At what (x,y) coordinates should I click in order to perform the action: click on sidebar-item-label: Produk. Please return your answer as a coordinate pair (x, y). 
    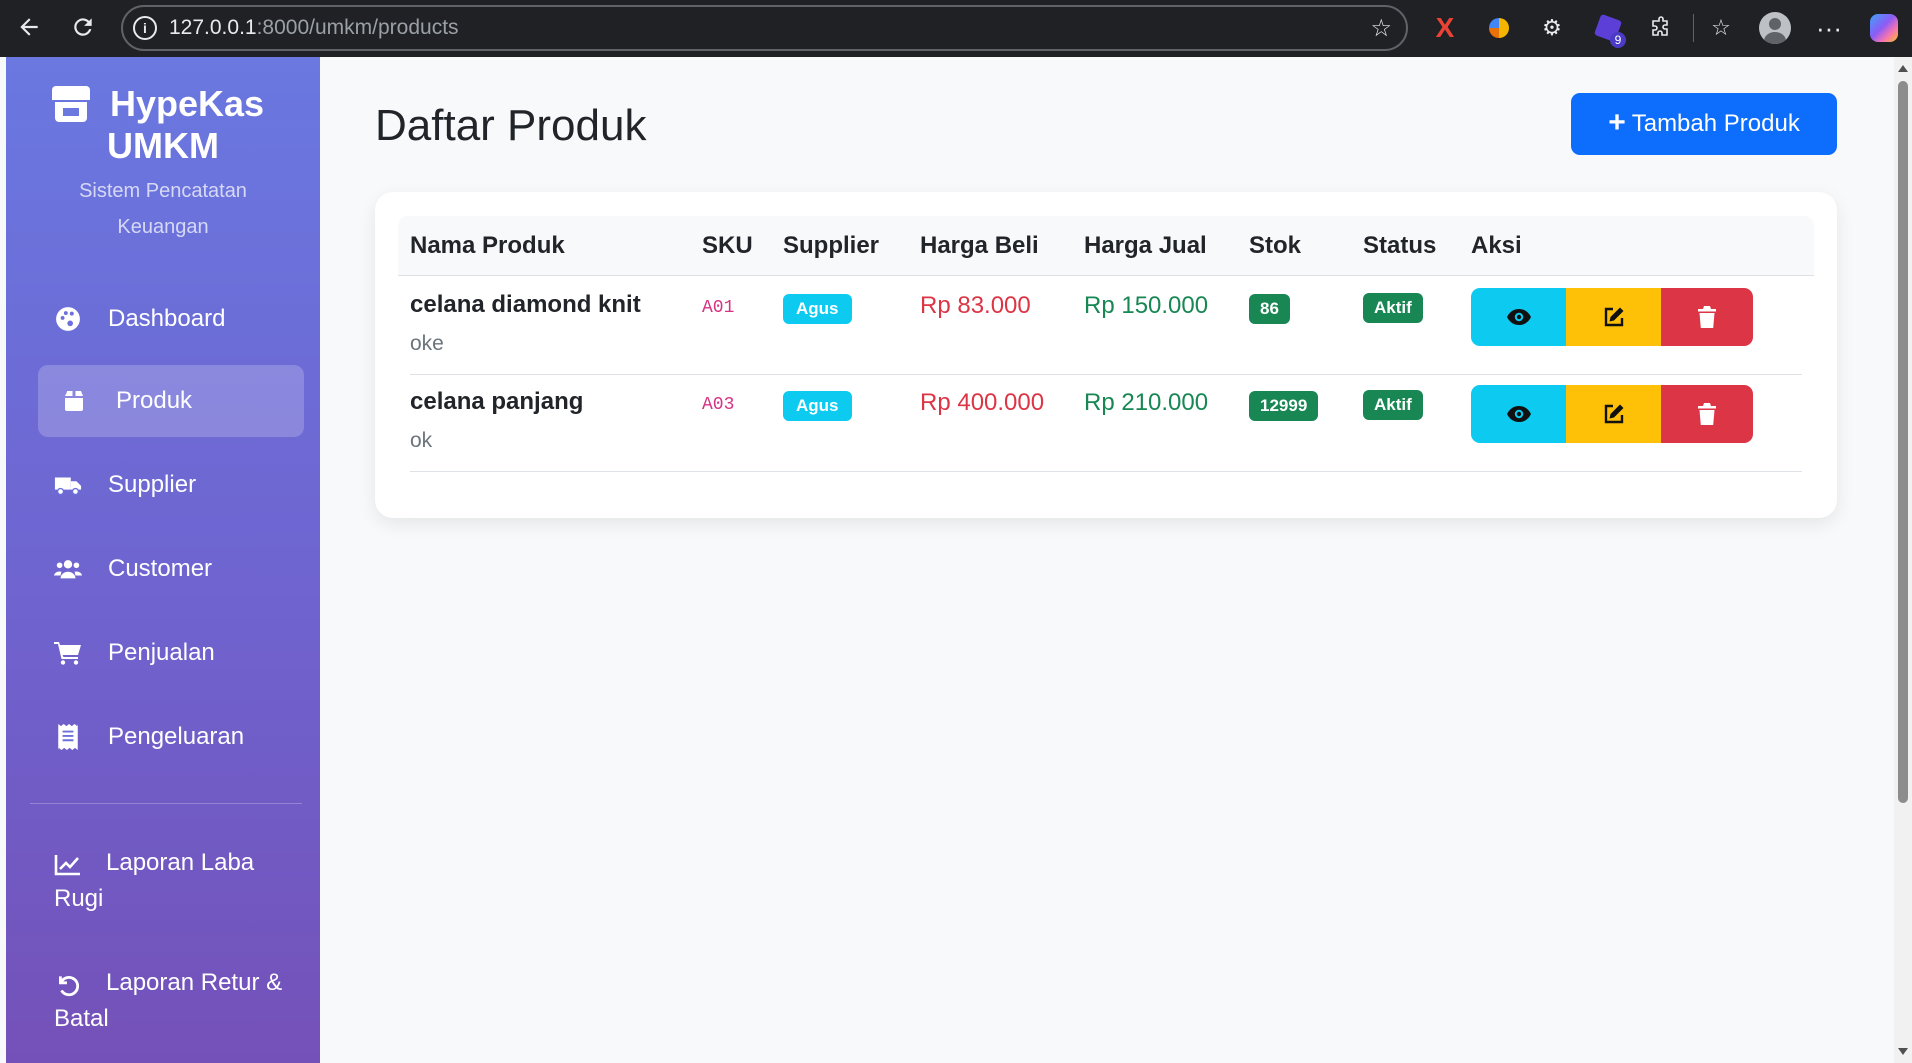
    Looking at the image, I should click on (154, 400).